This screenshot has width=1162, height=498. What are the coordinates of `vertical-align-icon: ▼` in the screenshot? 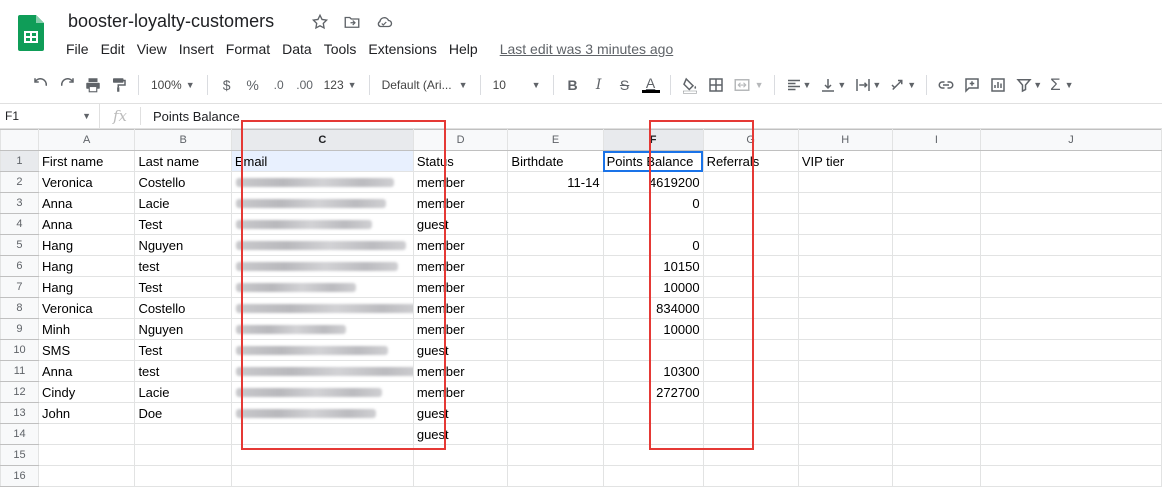 It's located at (832, 85).